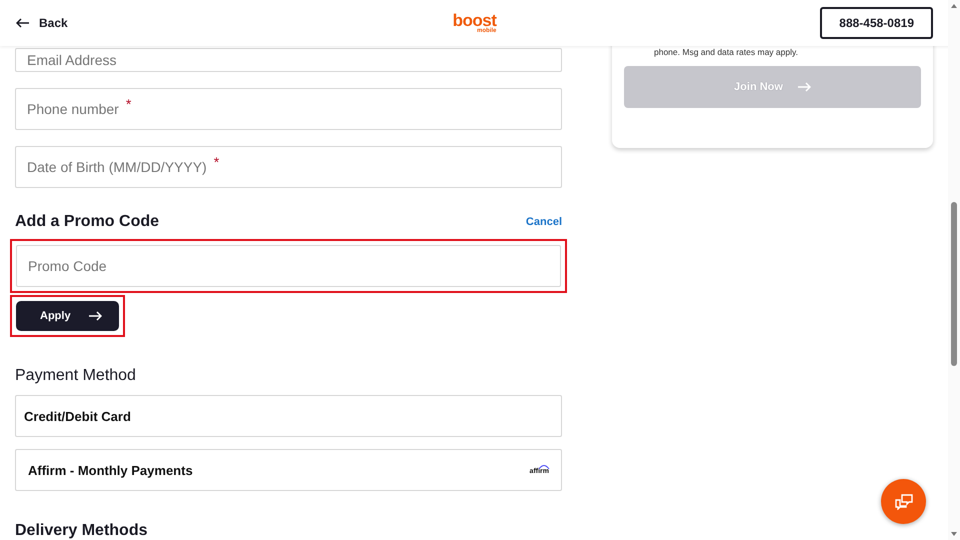 This screenshot has width=960, height=540. What do you see at coordinates (42, 23) in the screenshot?
I see `back-link: Back` at bounding box center [42, 23].